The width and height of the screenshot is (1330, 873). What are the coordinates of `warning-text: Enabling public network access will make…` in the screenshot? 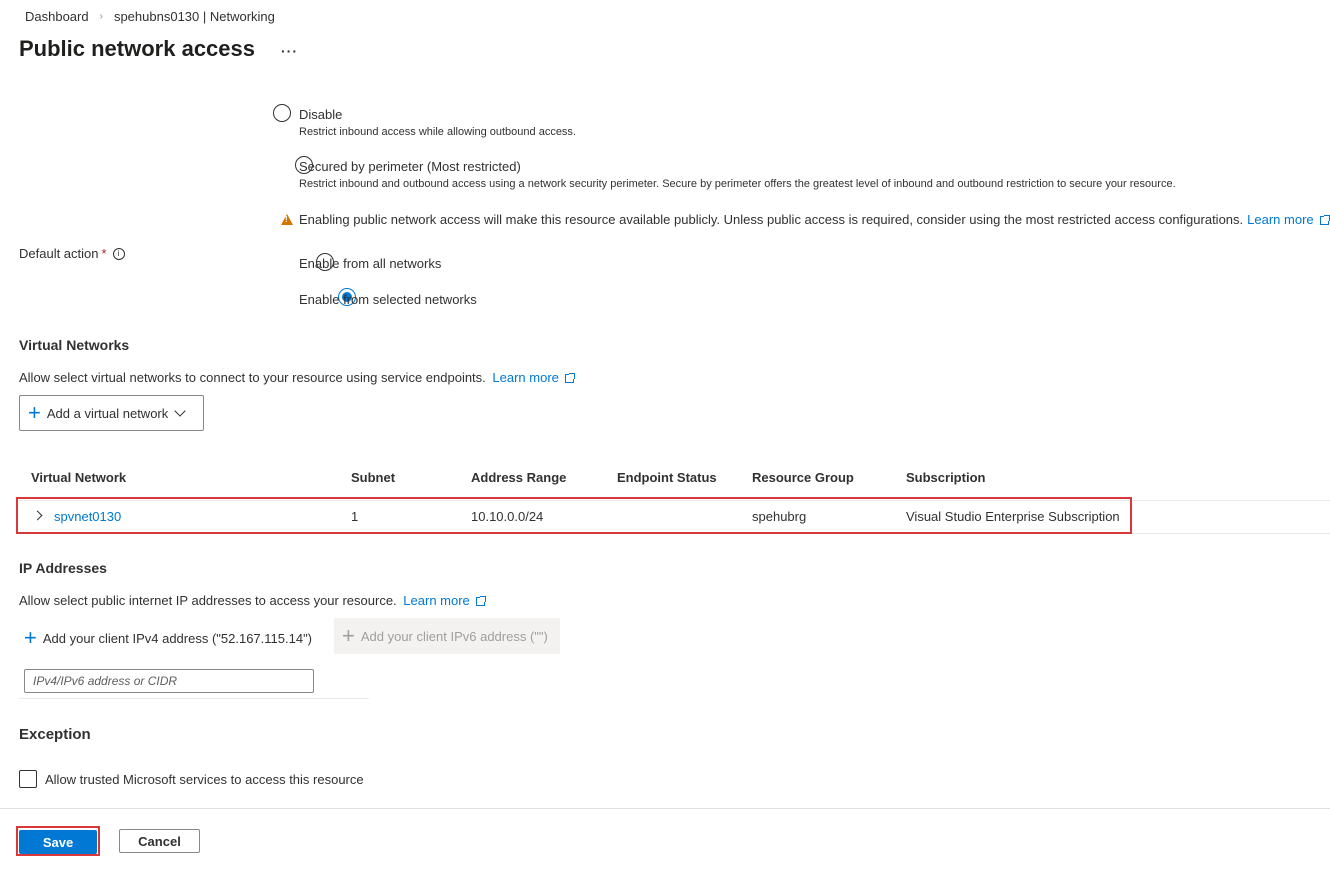 It's located at (771, 219).